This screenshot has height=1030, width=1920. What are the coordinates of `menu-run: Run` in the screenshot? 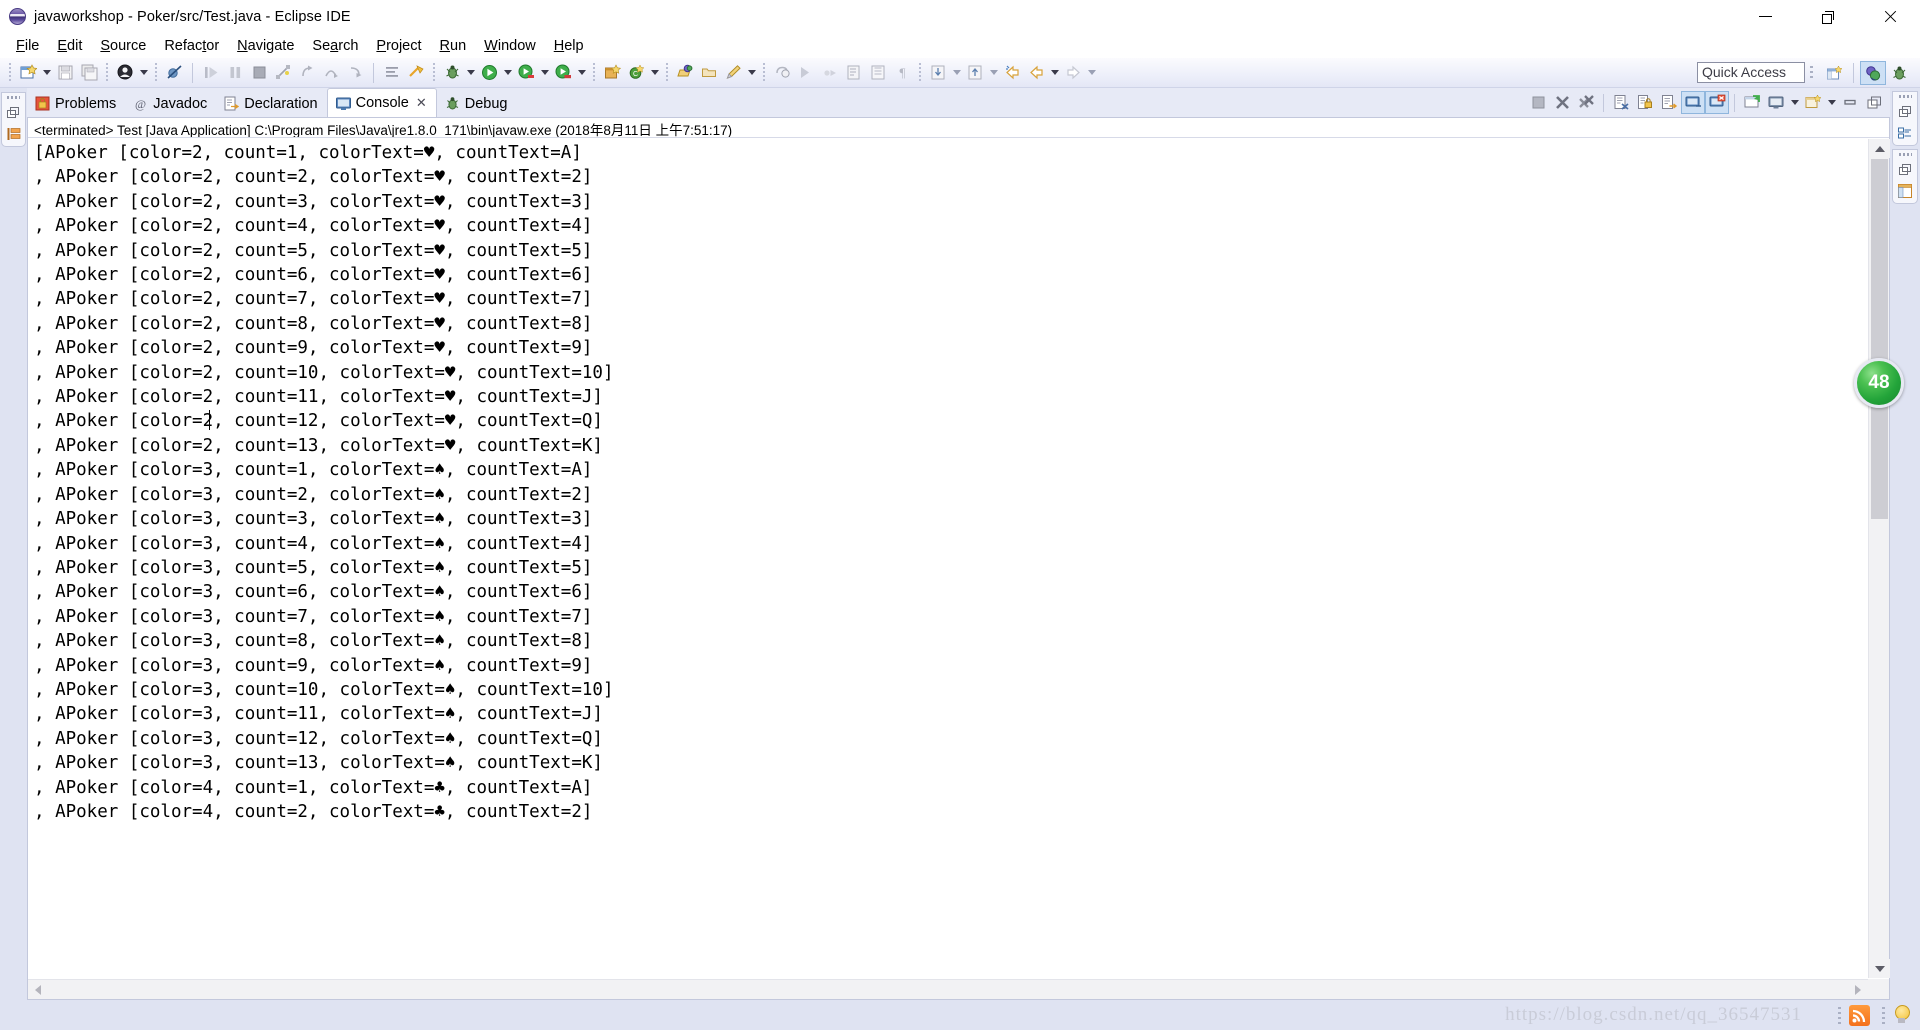 It's located at (453, 46).